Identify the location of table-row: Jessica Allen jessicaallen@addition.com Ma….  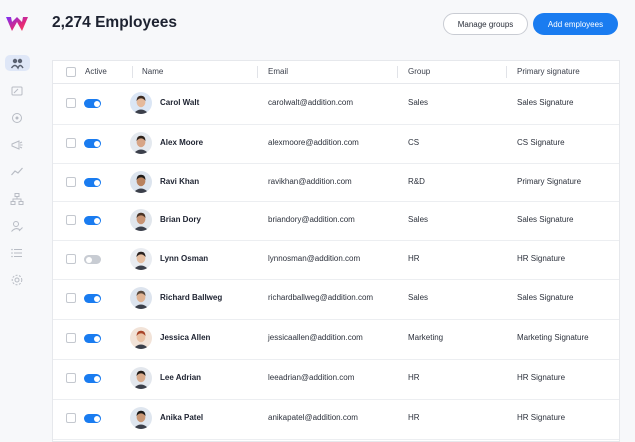
(336, 339).